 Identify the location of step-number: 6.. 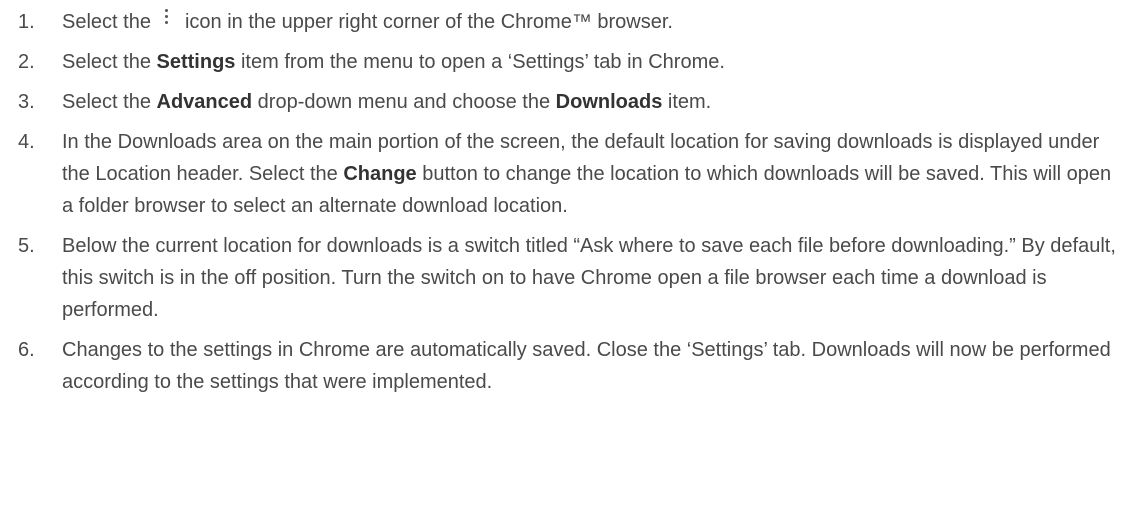
(26, 350).